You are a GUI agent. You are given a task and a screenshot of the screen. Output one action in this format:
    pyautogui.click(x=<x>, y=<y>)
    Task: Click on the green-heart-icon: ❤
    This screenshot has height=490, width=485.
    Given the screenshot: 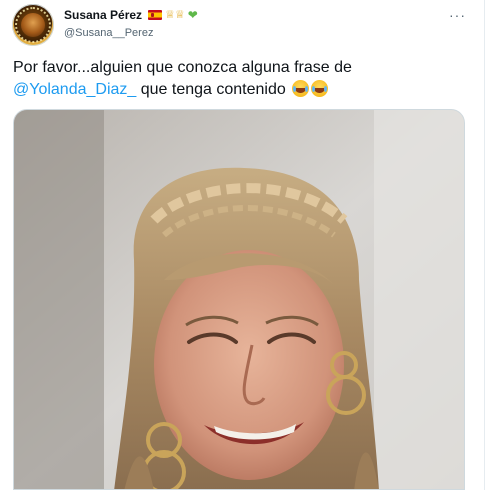 What is the action you would take?
    pyautogui.click(x=192, y=15)
    